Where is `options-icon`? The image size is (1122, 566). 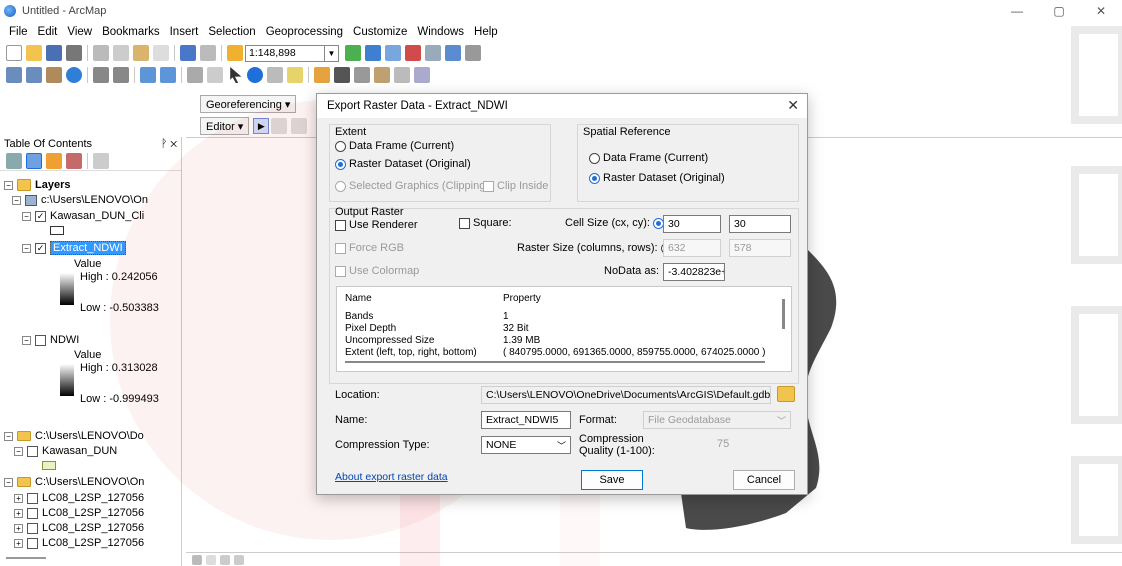 options-icon is located at coordinates (101, 160).